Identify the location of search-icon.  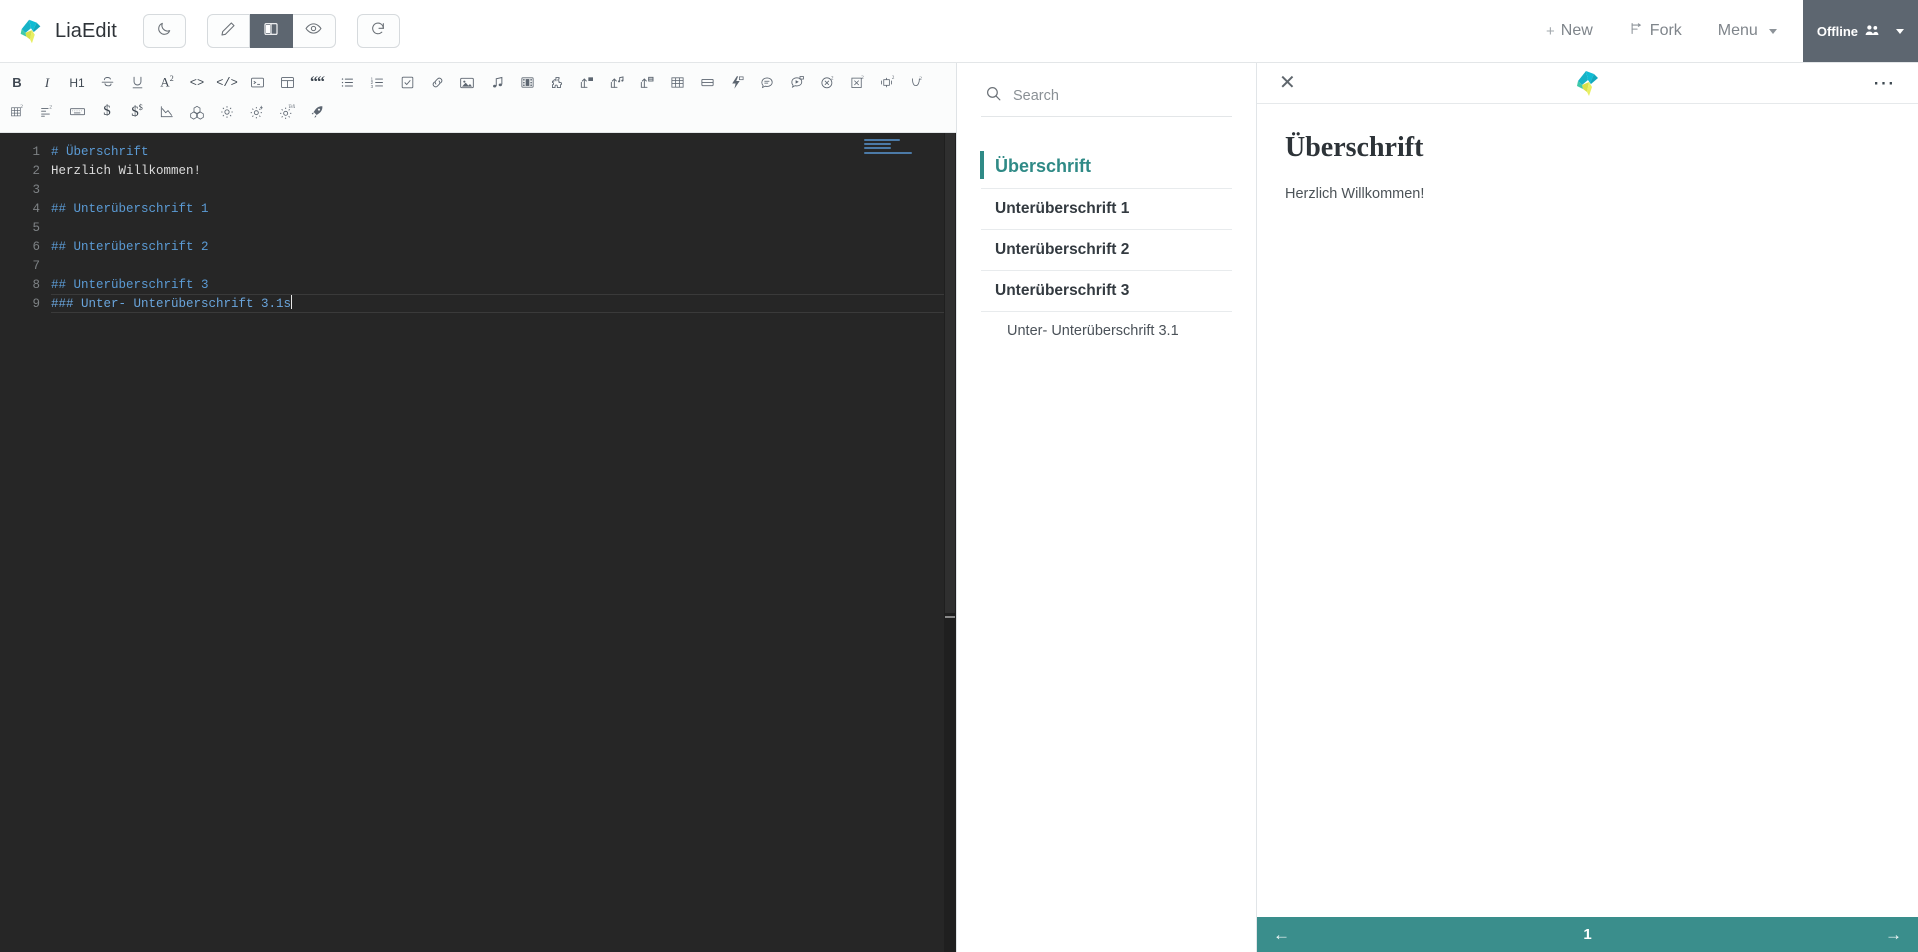
(993, 96).